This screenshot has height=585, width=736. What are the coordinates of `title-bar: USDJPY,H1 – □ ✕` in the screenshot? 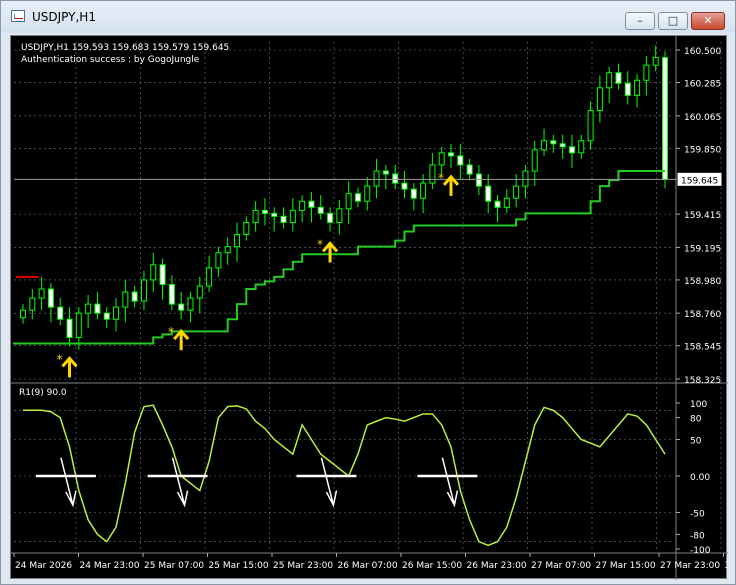 It's located at (368, 17).